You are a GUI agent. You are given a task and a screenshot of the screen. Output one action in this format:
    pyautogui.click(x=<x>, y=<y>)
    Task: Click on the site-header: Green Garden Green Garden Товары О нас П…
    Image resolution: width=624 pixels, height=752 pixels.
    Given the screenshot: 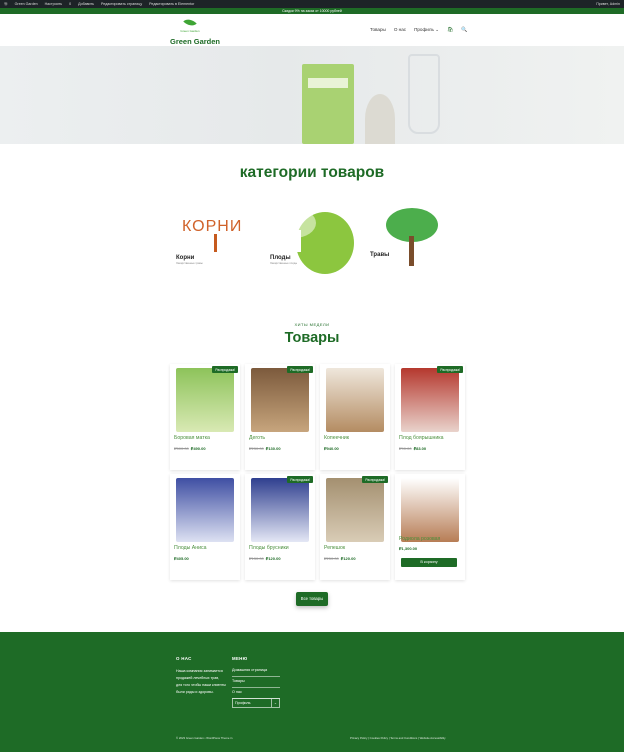 What is the action you would take?
    pyautogui.click(x=312, y=30)
    